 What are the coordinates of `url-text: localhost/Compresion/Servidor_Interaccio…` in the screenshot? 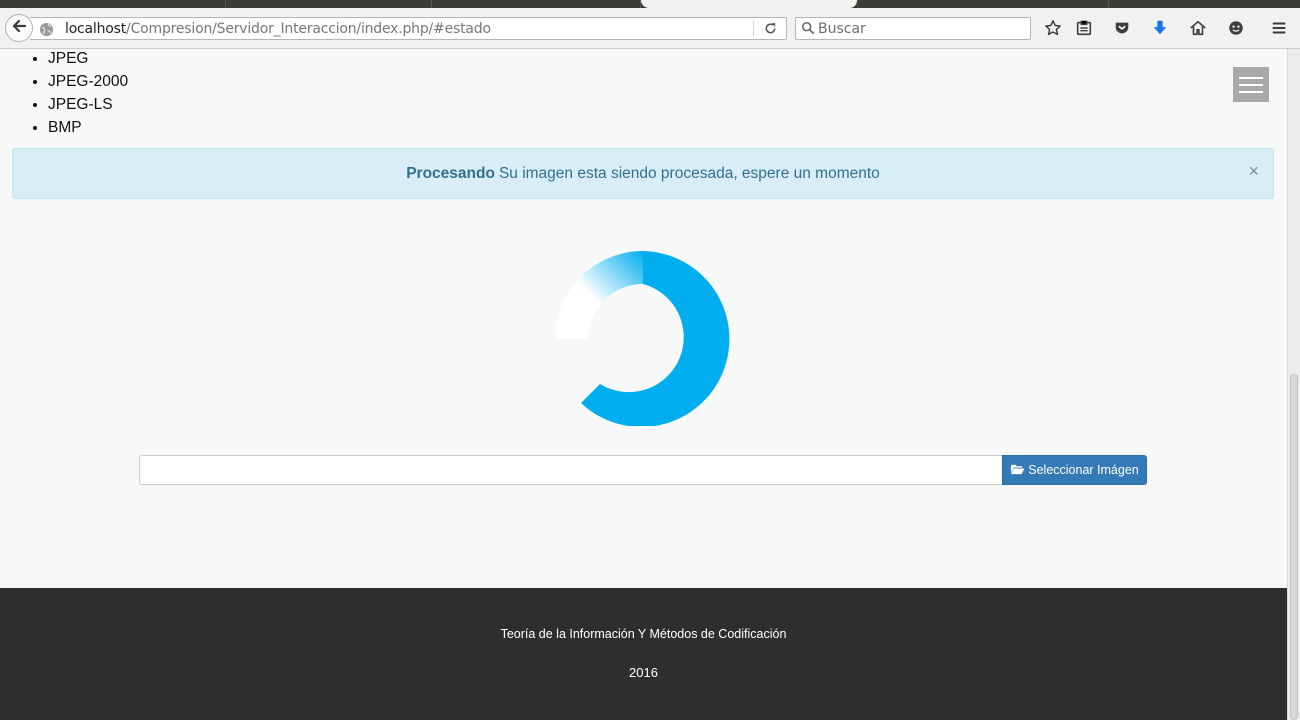 It's located at (278, 29).